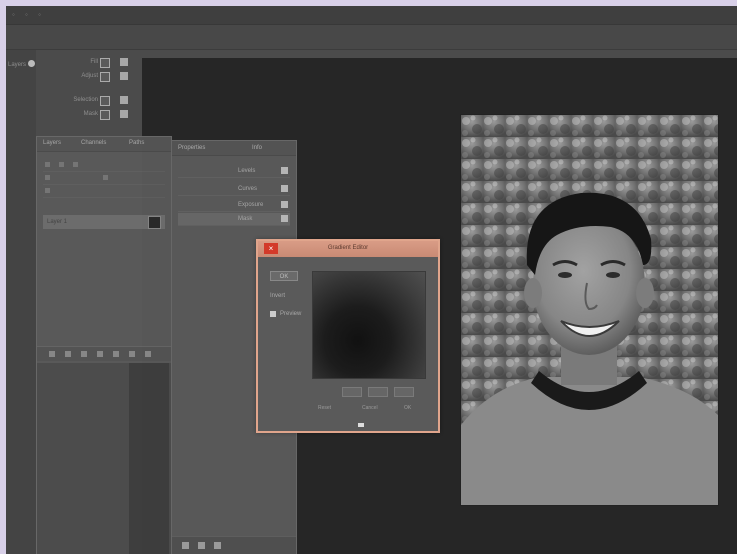  What do you see at coordinates (90, 114) in the screenshot?
I see `tool-label: Mask` at bounding box center [90, 114].